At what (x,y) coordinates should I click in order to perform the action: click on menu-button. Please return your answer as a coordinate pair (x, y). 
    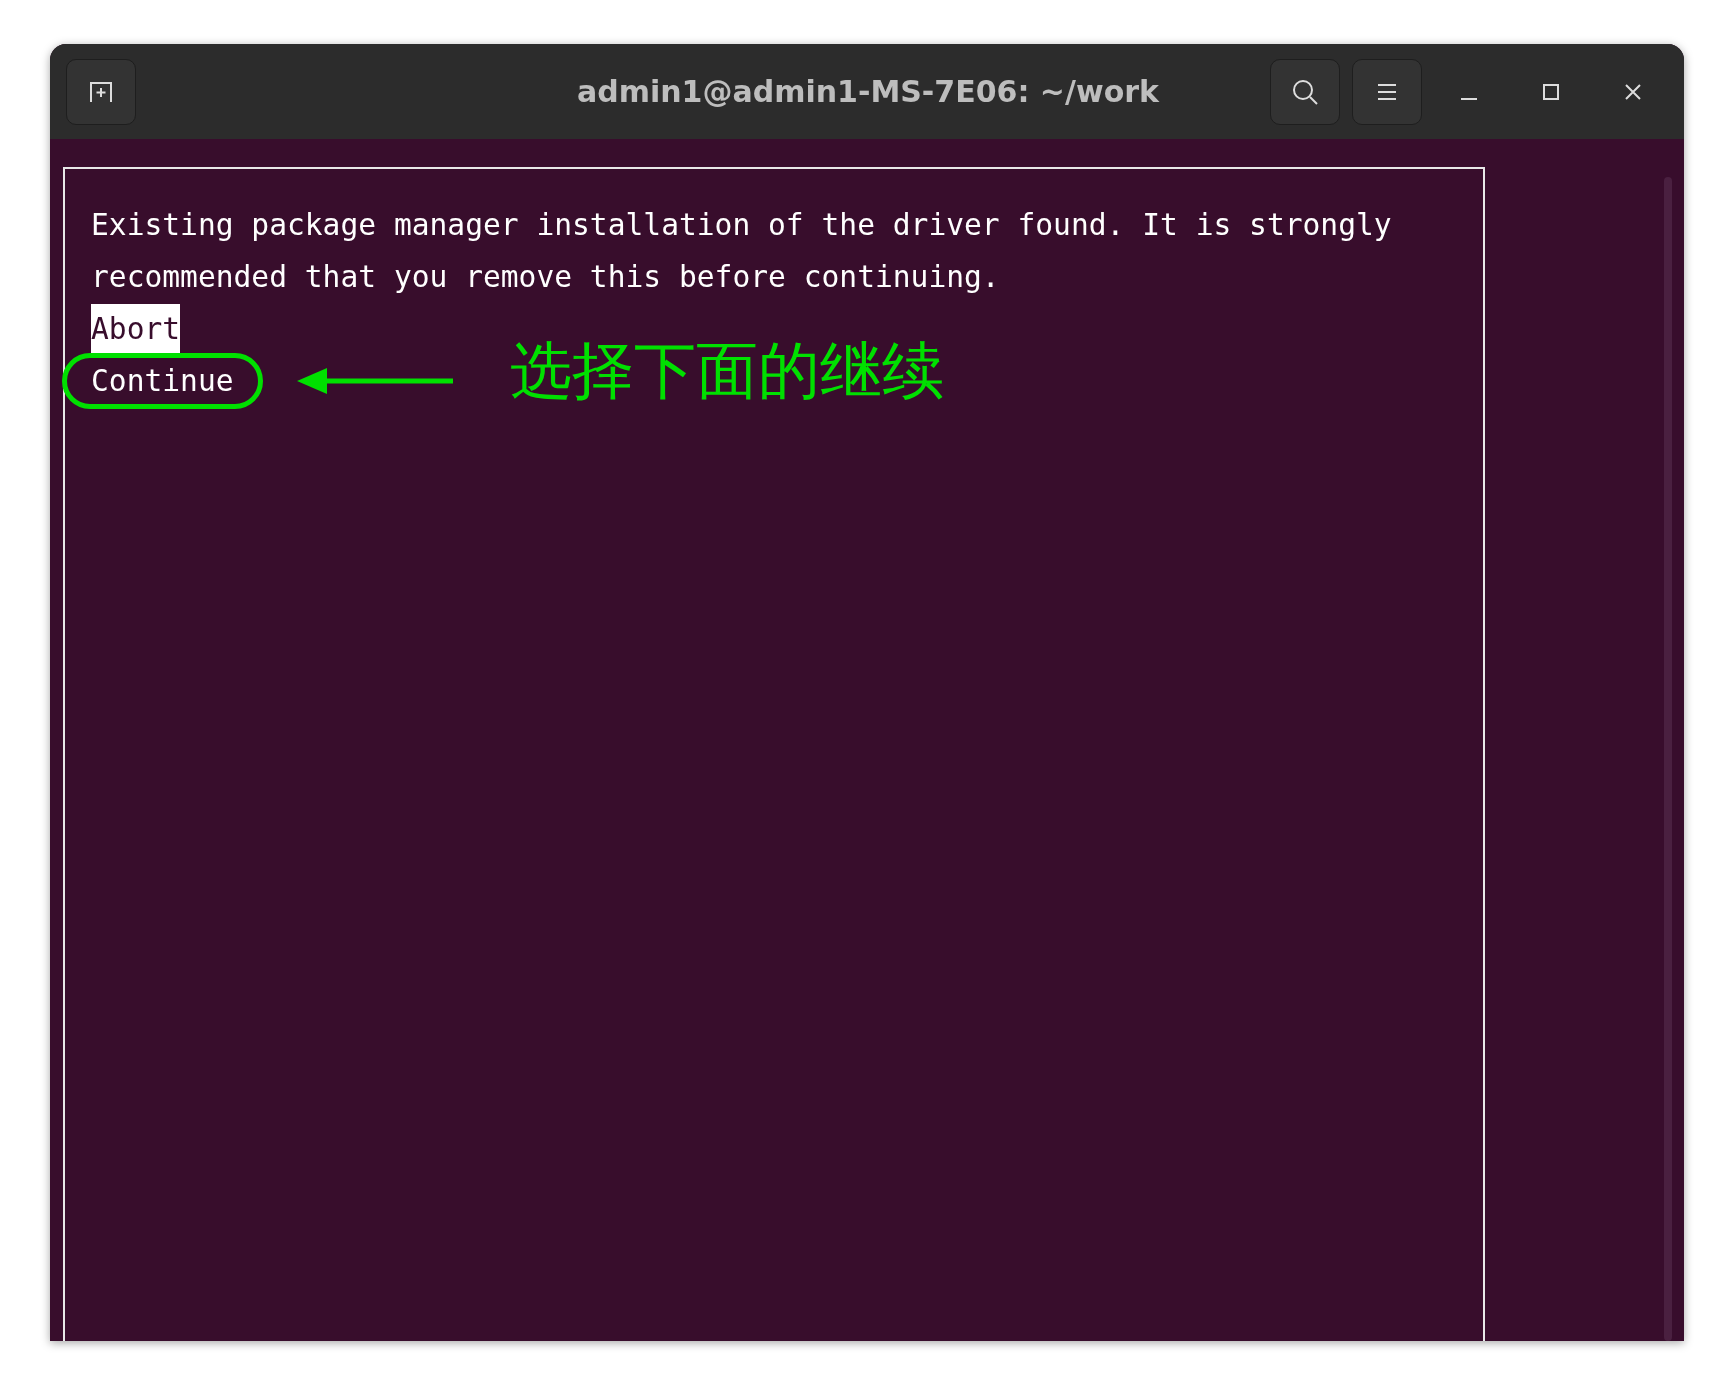
    Looking at the image, I should click on (1387, 91).